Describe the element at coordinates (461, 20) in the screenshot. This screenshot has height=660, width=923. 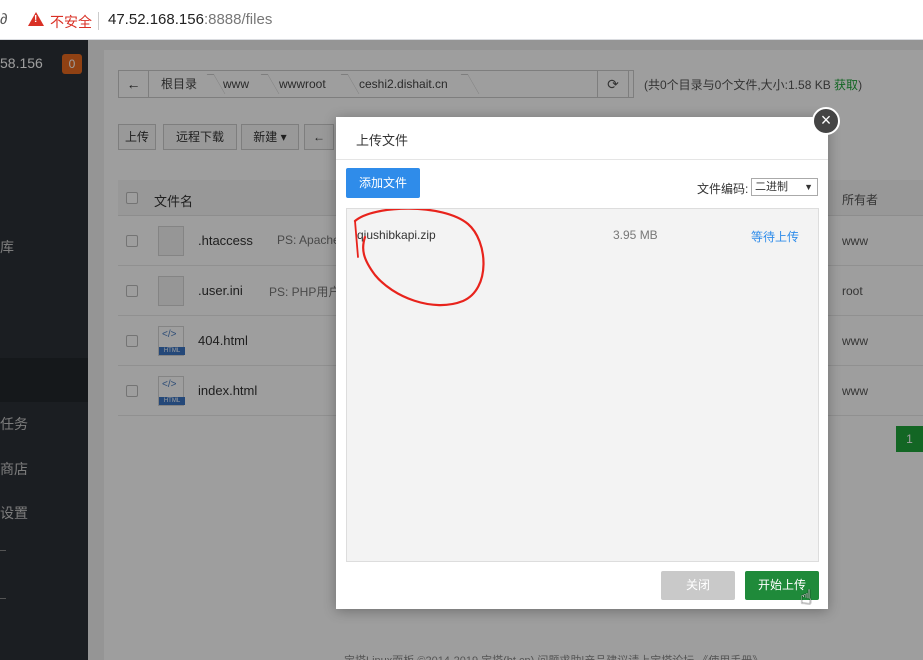
I see `browser-address-bar: ∂ 不安全 47.52.168.156:8888/files` at that location.